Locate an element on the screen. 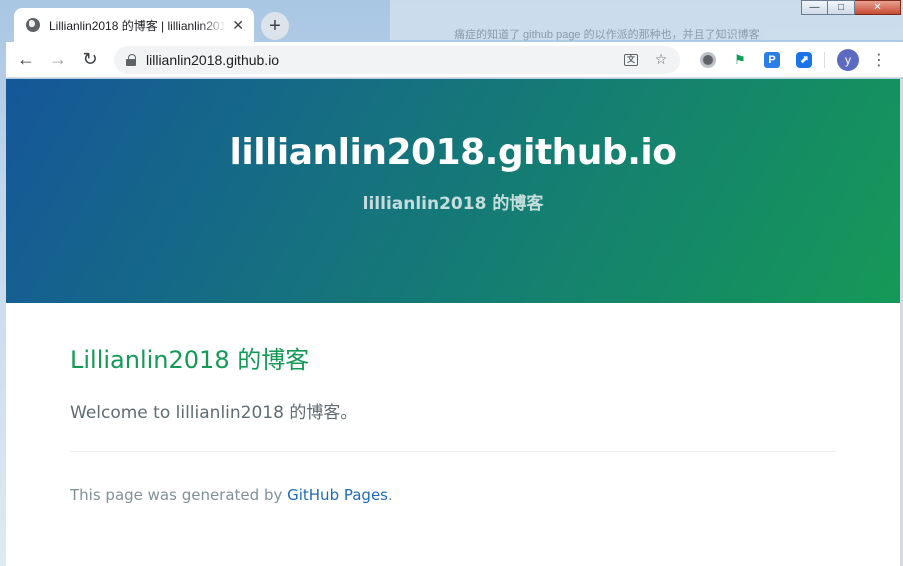  globe-icon is located at coordinates (33, 25).